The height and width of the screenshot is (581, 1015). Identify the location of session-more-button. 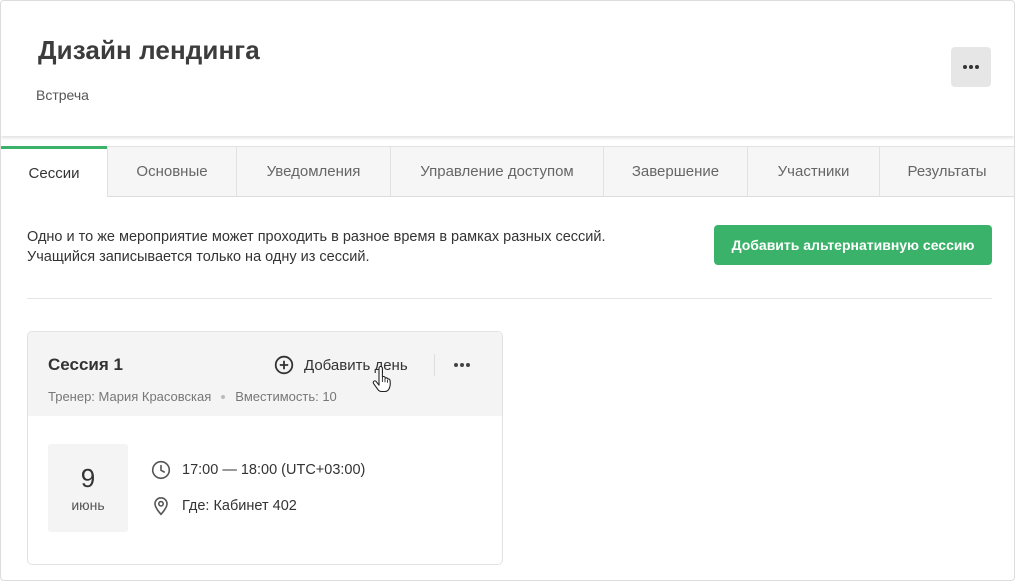
(462, 365).